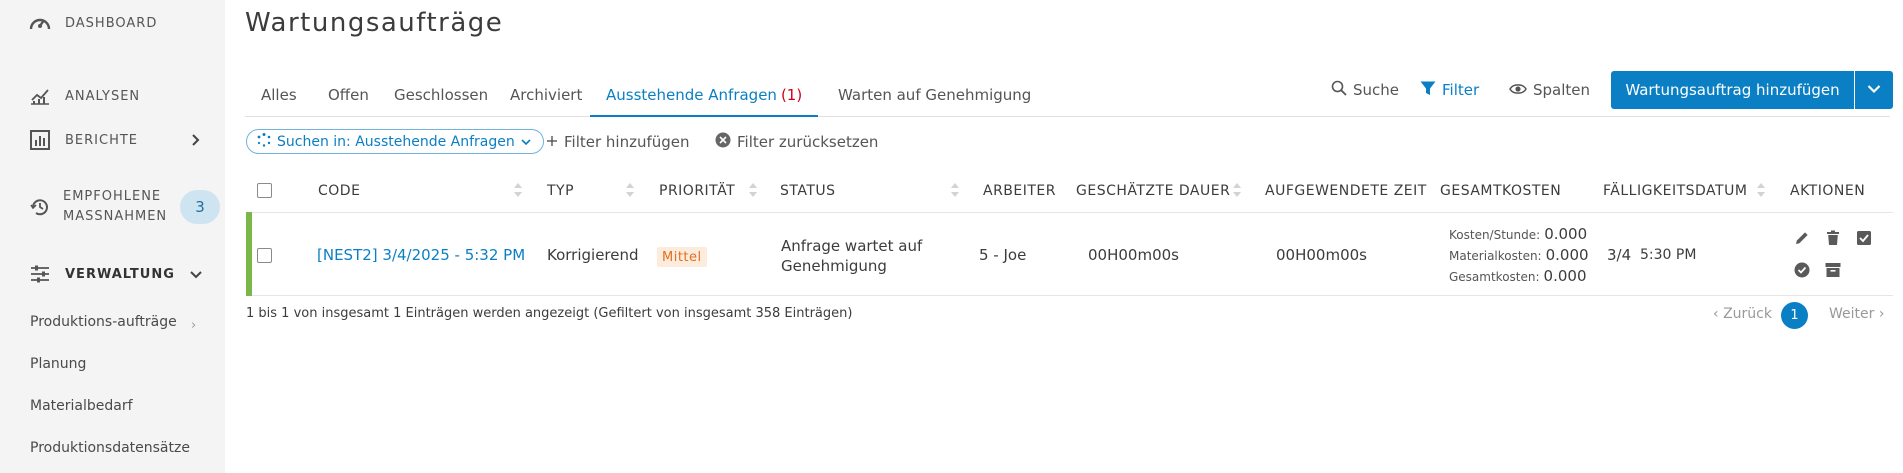  Describe the element at coordinates (112, 196) in the screenshot. I see `sidebar-item-label-line1: EMPFOHLENE` at that location.